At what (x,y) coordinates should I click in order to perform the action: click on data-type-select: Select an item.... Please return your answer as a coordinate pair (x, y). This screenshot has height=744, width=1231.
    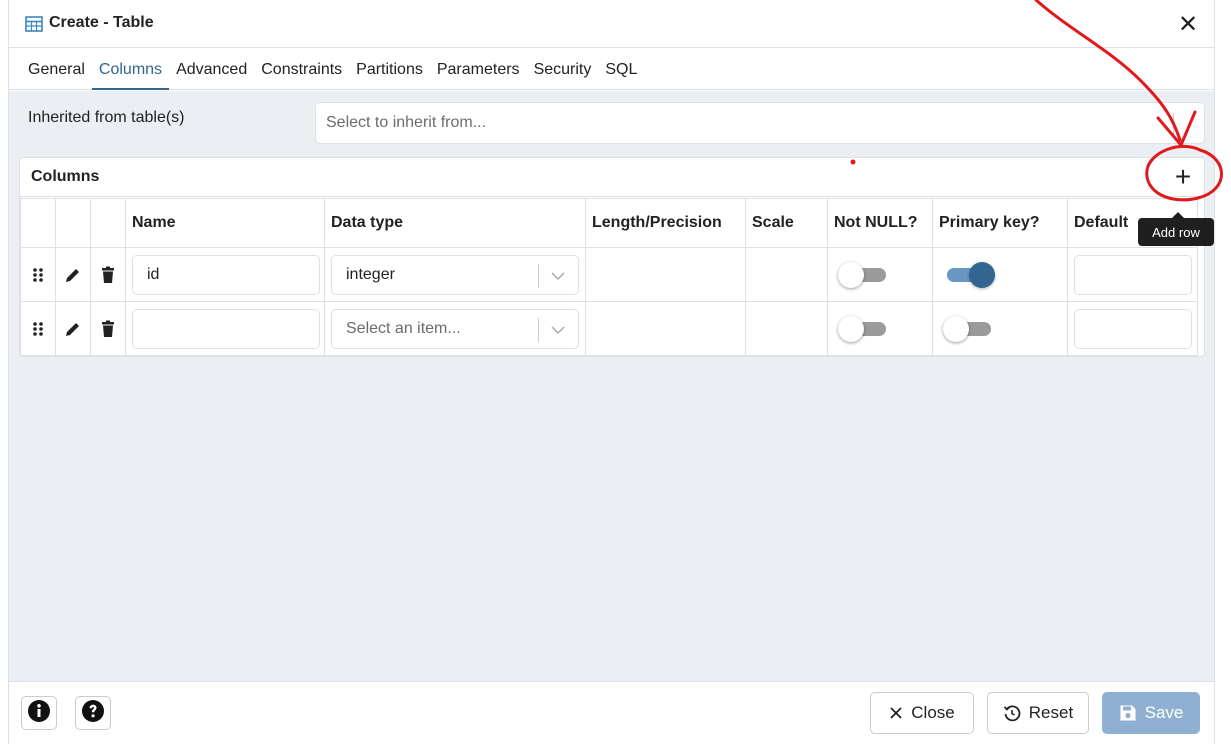
    Looking at the image, I should click on (455, 328).